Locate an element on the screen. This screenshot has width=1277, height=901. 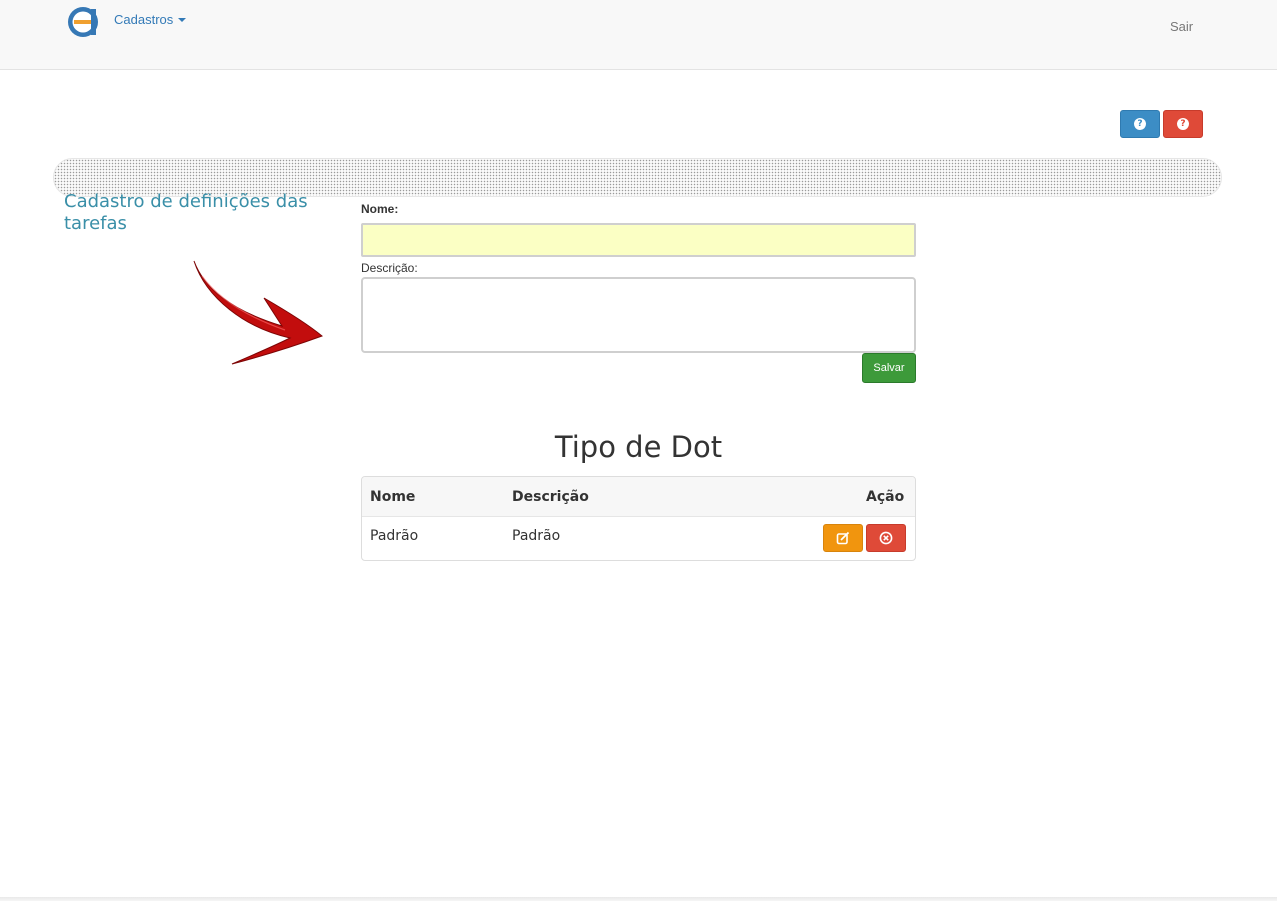
cell-descricao: Padrão is located at coordinates (536, 536).